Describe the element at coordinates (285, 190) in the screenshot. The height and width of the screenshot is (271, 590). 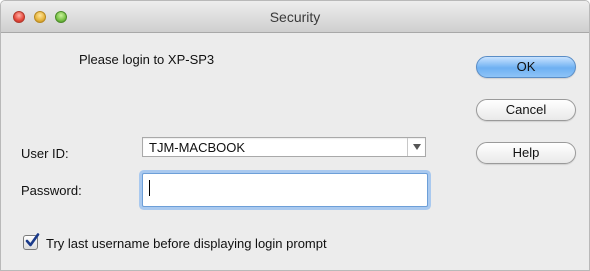
I see `password-field` at that location.